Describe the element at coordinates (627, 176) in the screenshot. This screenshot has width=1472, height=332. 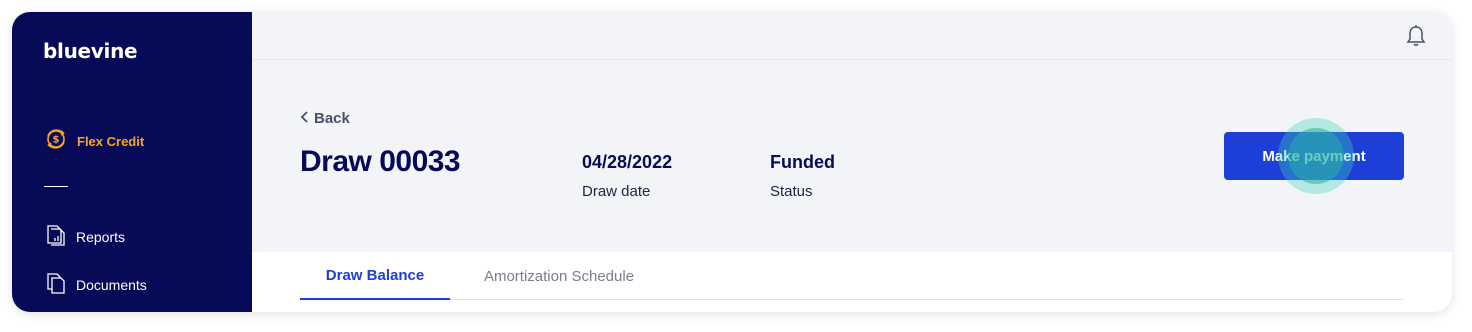
I see `draw-date-block: 04/28/2022 Draw date` at that location.